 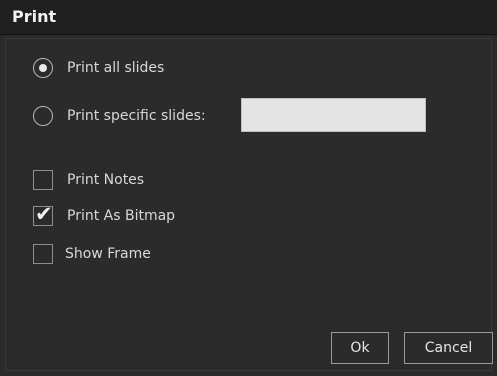 I want to click on print-specific-slides-option: Print specific slides:, so click(x=119, y=116).